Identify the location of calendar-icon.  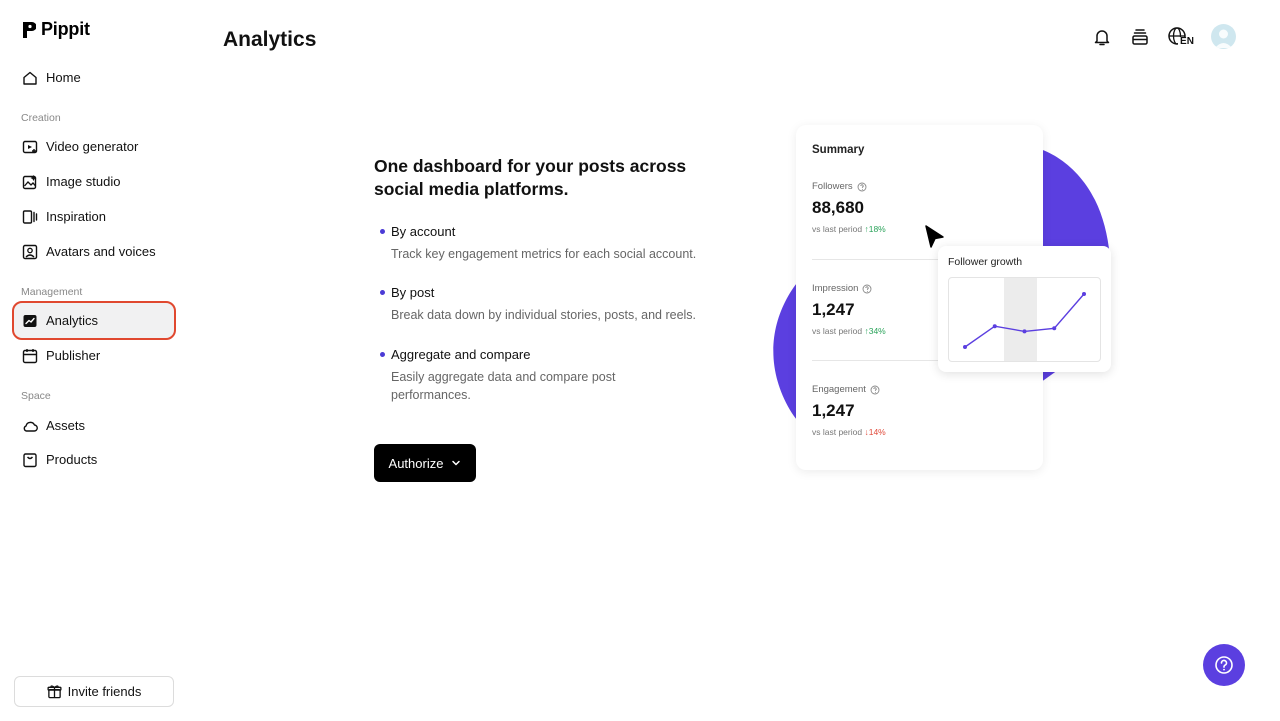
(30, 356).